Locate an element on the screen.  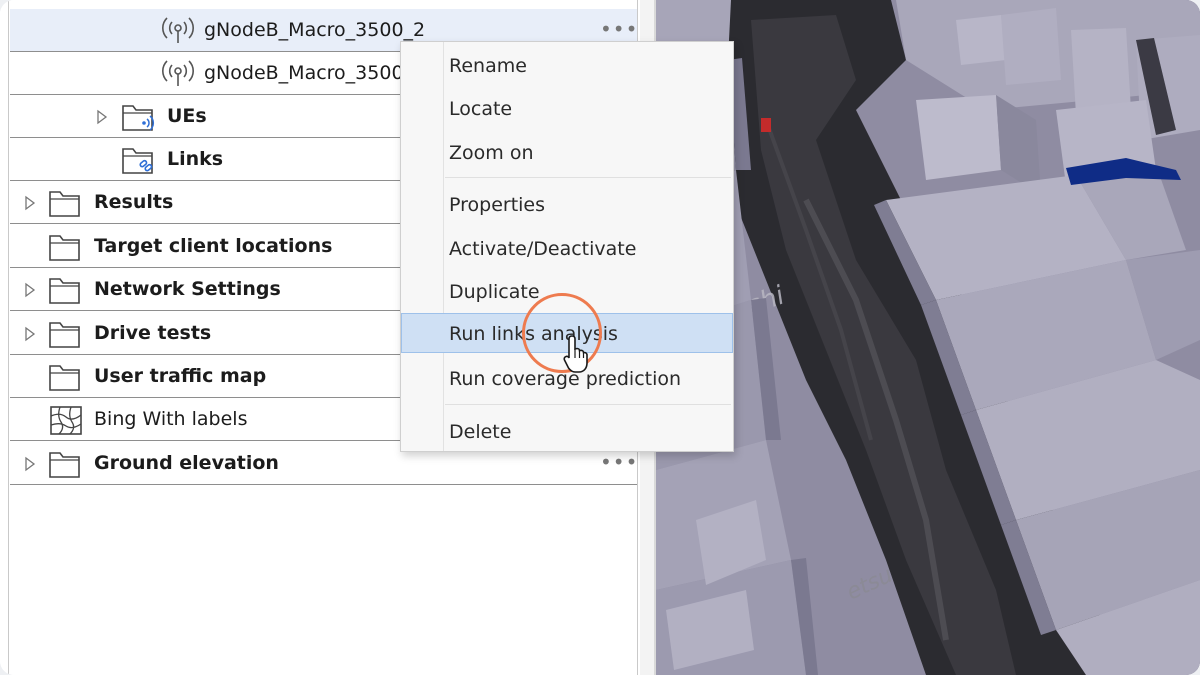
folder-ue-icon is located at coordinates (138, 118).